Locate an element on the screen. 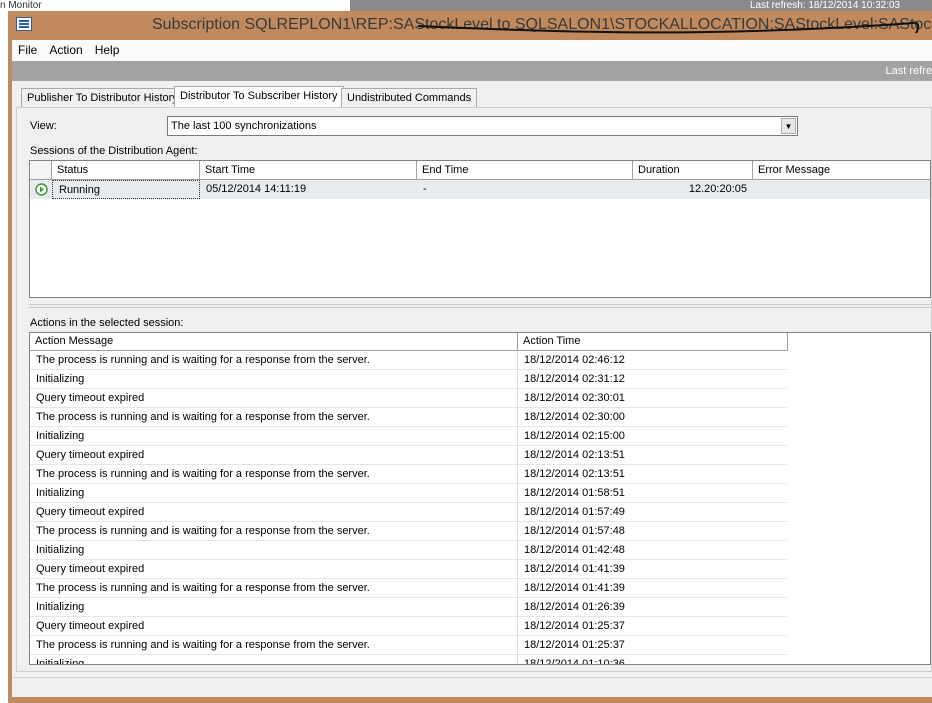 This screenshot has height=703, width=932. action-row: Initializing 18/12/2014 01:10:36 is located at coordinates (408, 660).